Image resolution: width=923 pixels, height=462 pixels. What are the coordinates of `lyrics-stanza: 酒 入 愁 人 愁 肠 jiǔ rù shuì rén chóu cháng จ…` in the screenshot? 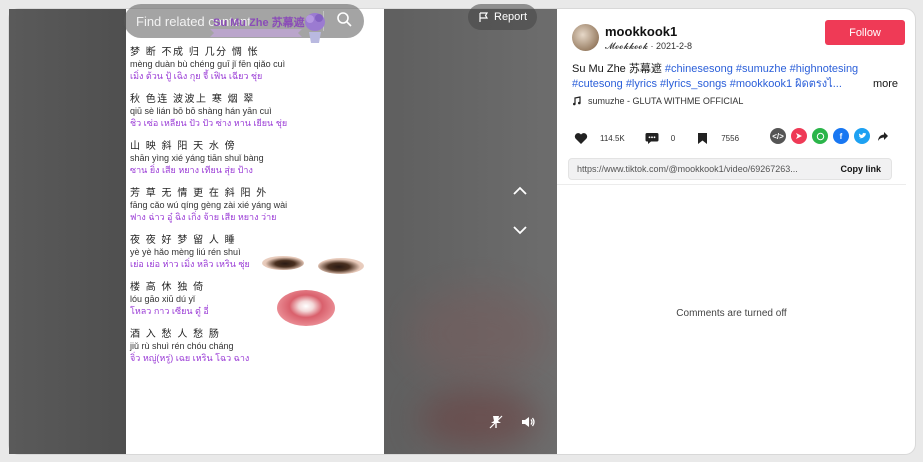 It's located at (250, 346).